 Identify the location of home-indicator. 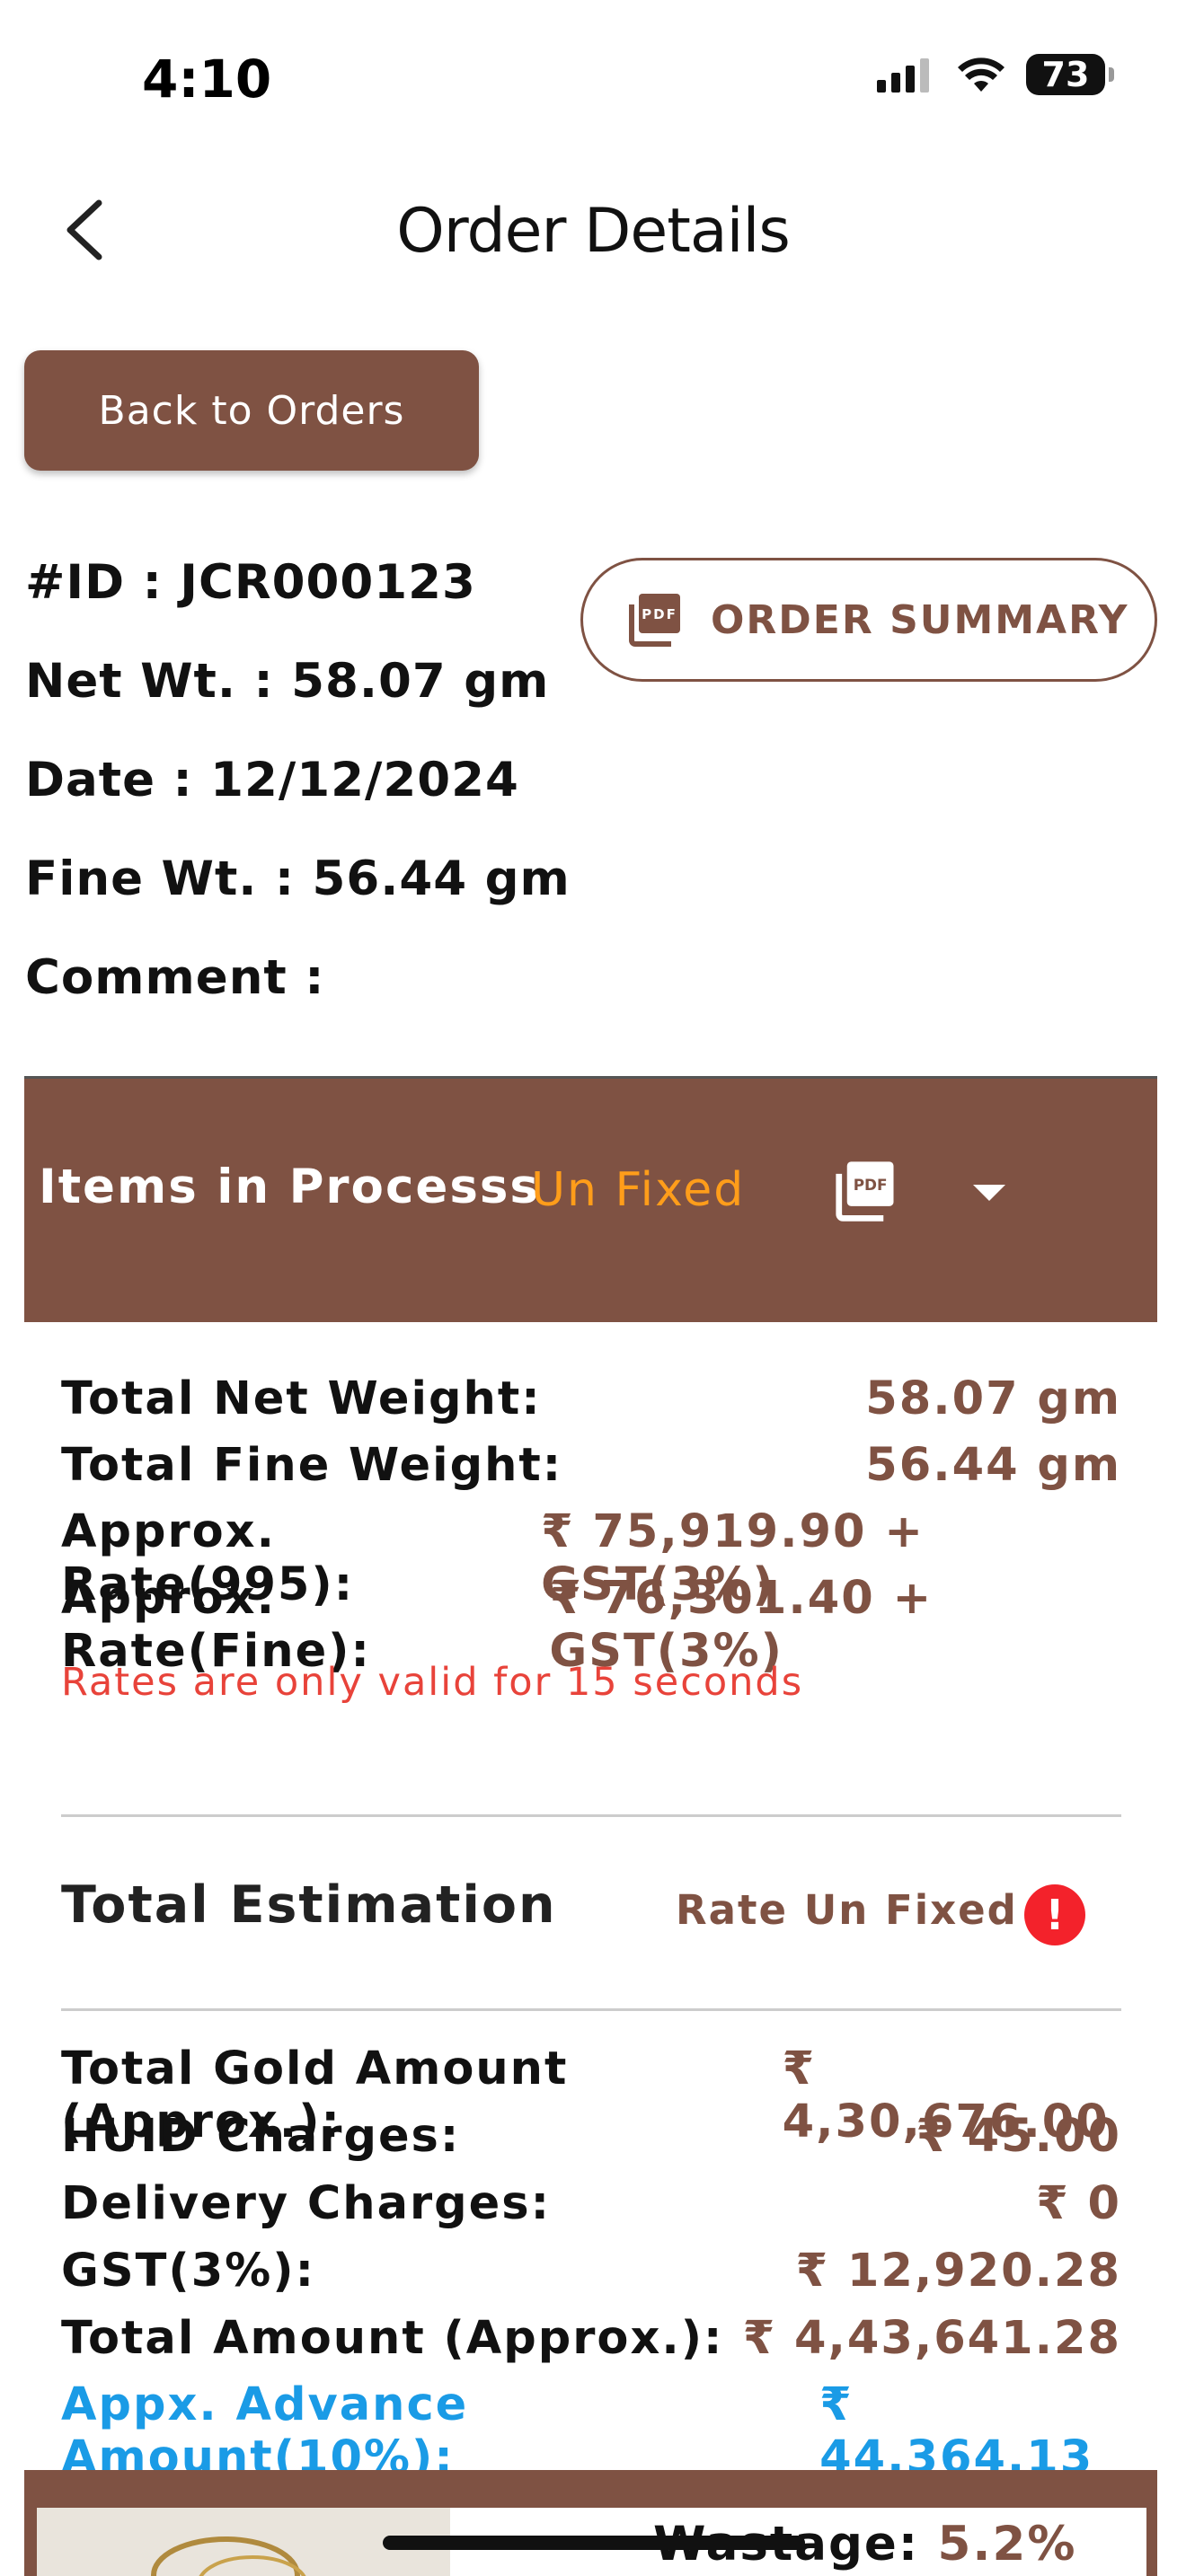
(594, 2543).